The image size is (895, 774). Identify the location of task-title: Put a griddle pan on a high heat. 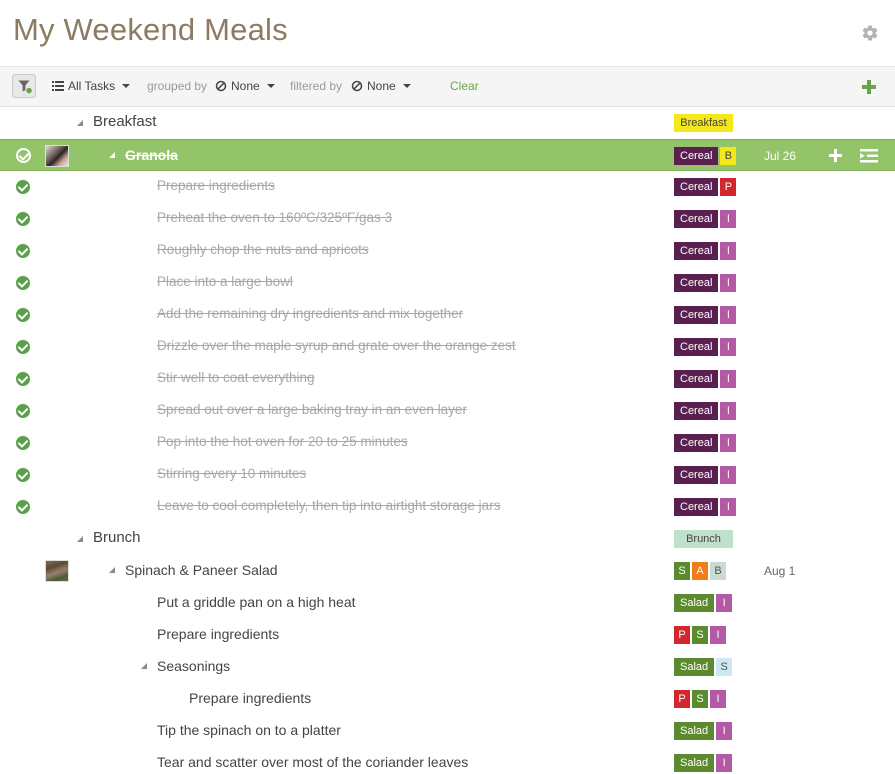
(256, 602).